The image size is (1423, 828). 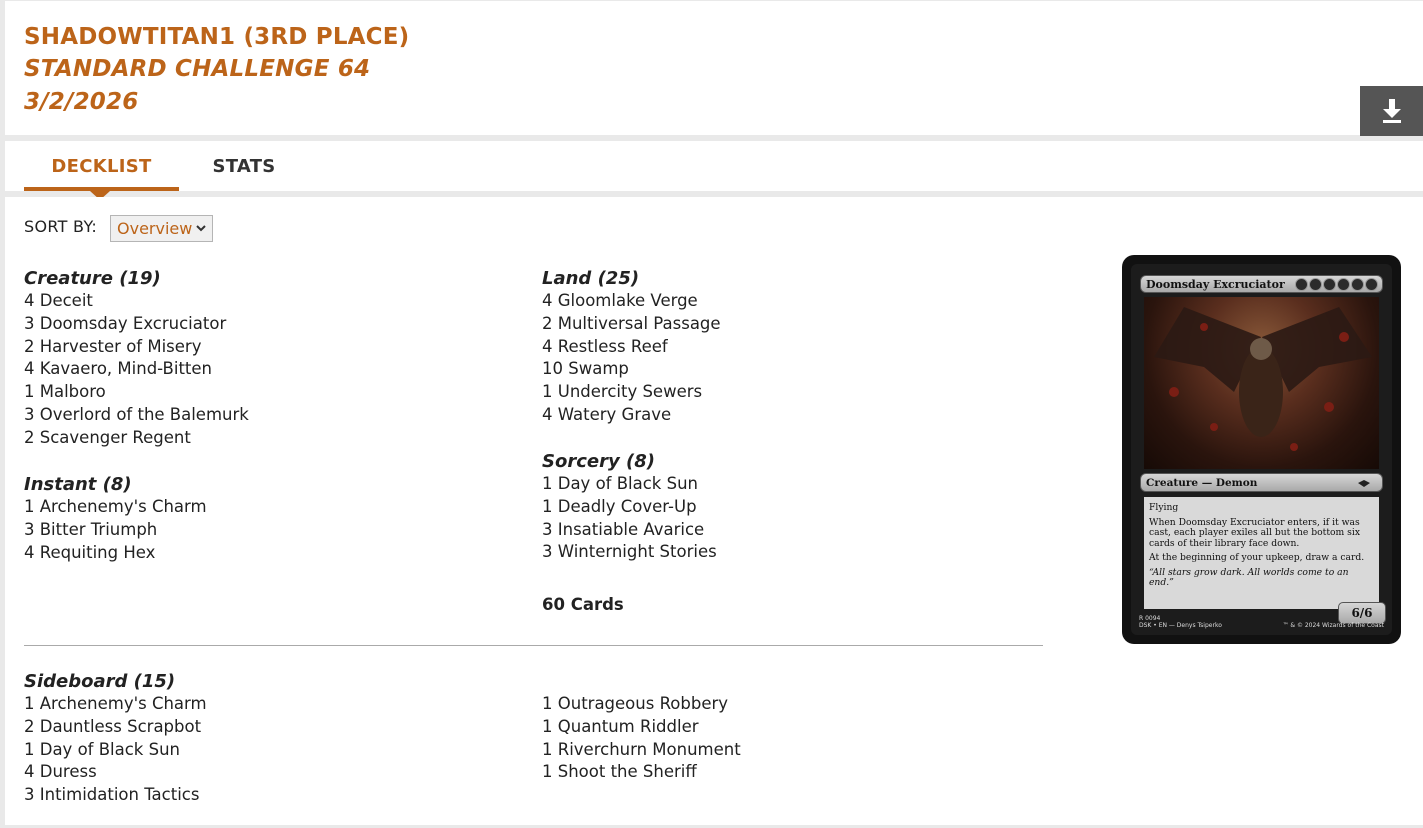 I want to click on creature-heading: Creature (19), so click(x=92, y=278).